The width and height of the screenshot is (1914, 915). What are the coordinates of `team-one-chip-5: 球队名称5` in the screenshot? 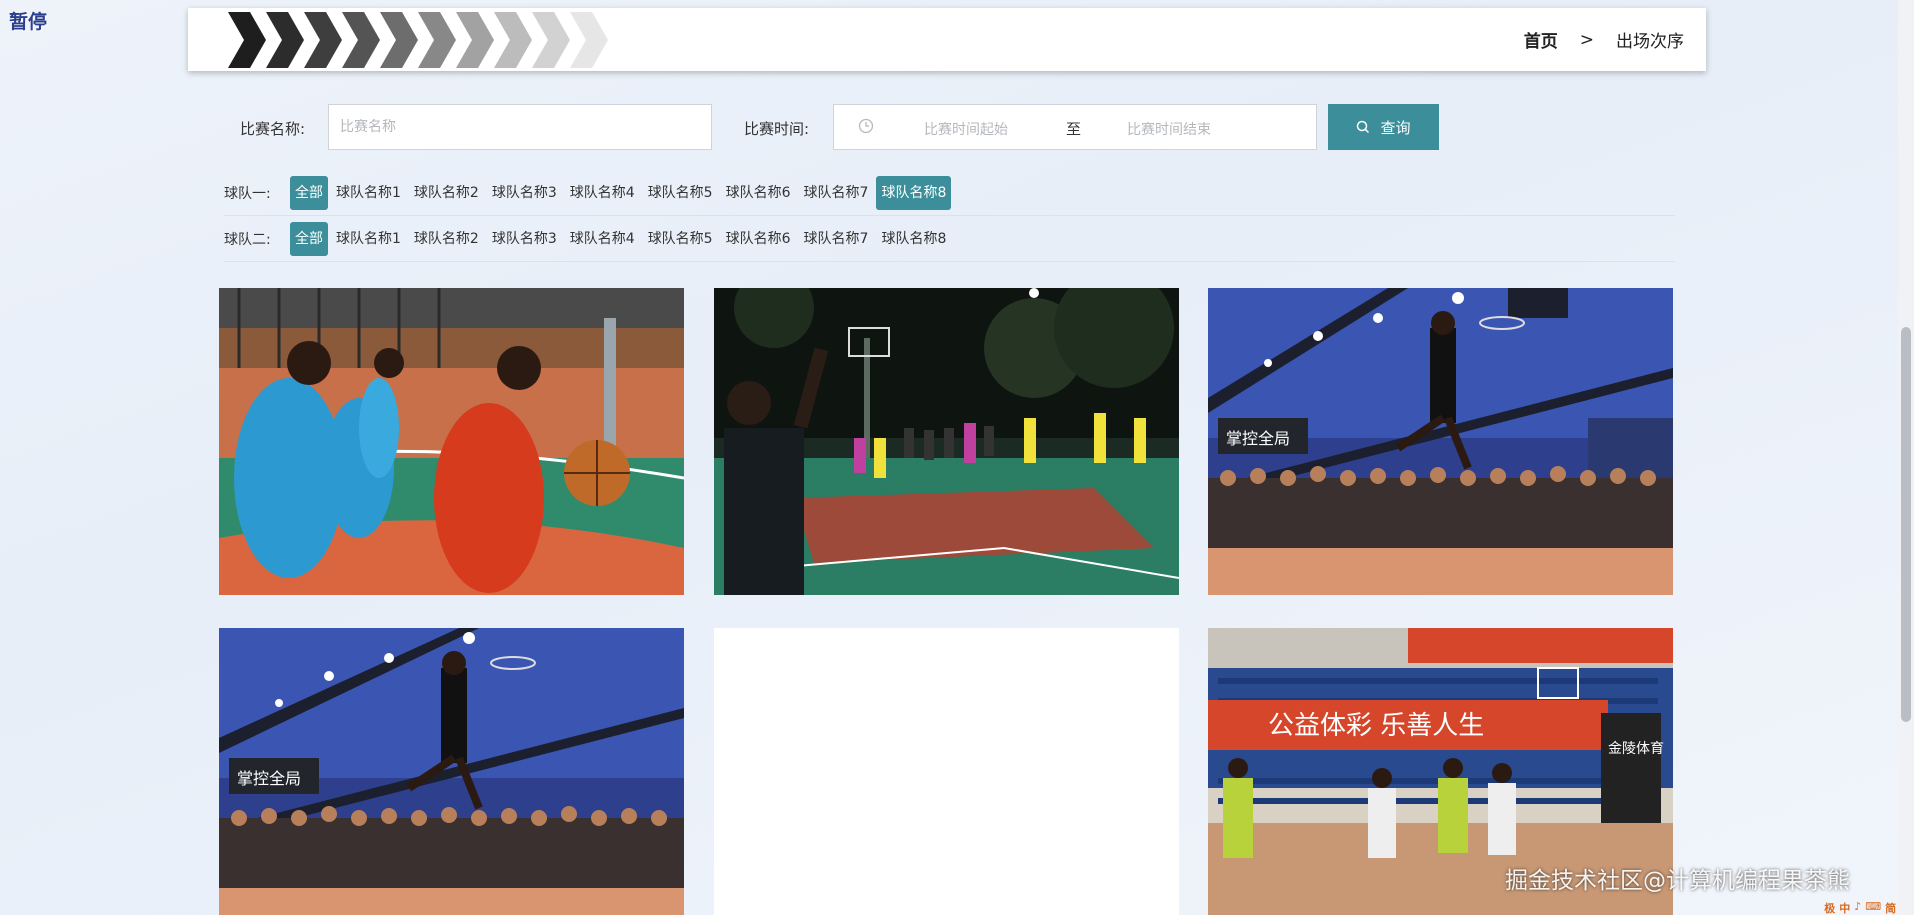 It's located at (680, 193).